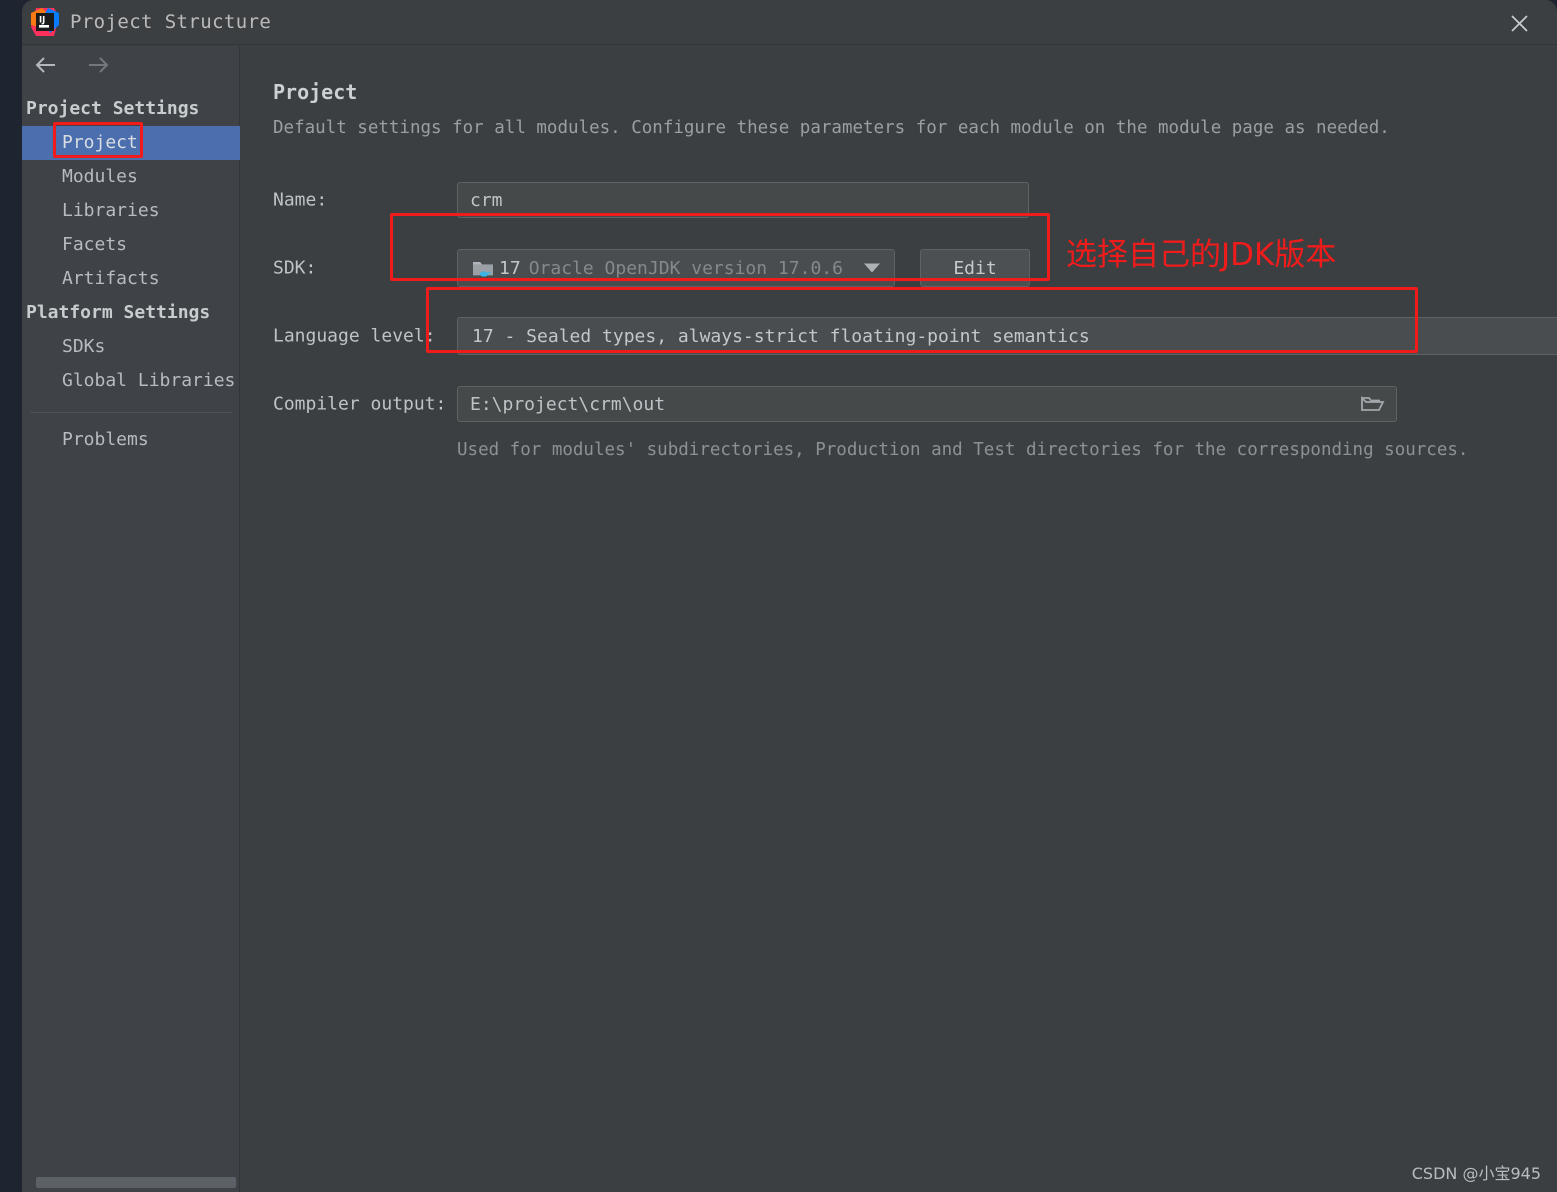 The image size is (1557, 1192). Describe the element at coordinates (510, 268) in the screenshot. I see `sdk-version: 17` at that location.